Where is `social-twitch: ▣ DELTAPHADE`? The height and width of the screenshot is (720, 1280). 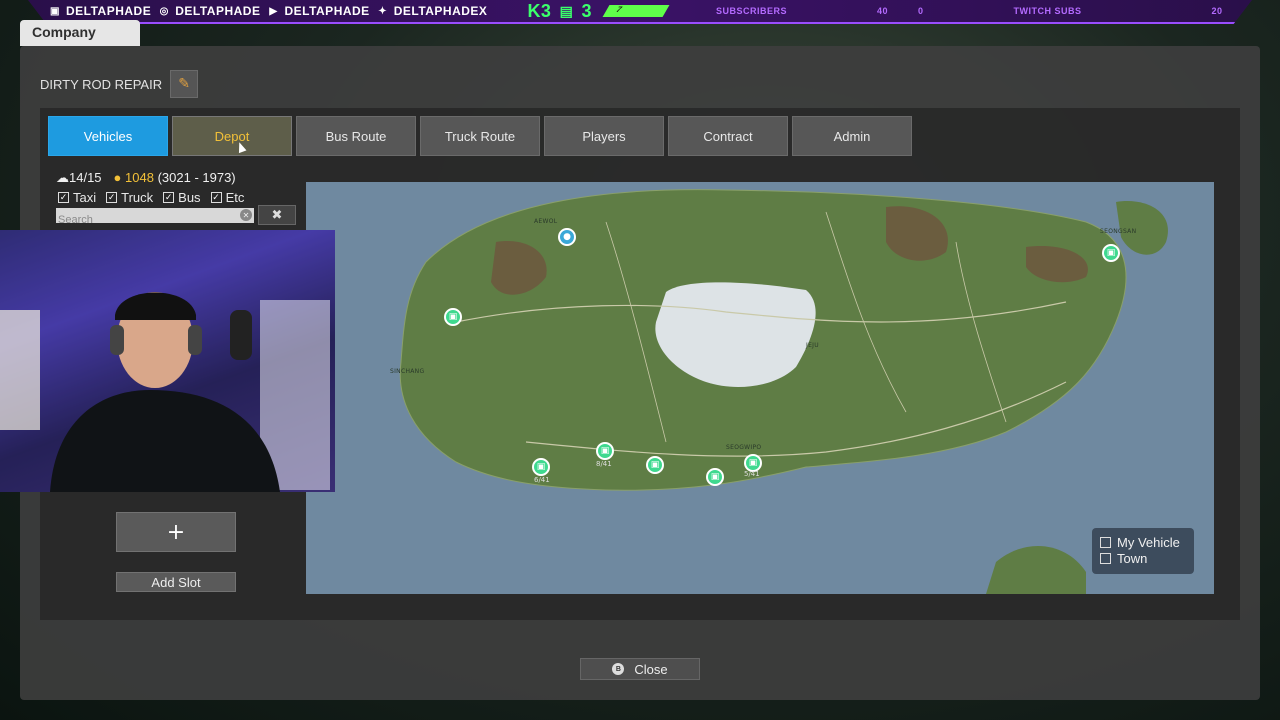 social-twitch: ▣ DELTAPHADE is located at coordinates (99, 11).